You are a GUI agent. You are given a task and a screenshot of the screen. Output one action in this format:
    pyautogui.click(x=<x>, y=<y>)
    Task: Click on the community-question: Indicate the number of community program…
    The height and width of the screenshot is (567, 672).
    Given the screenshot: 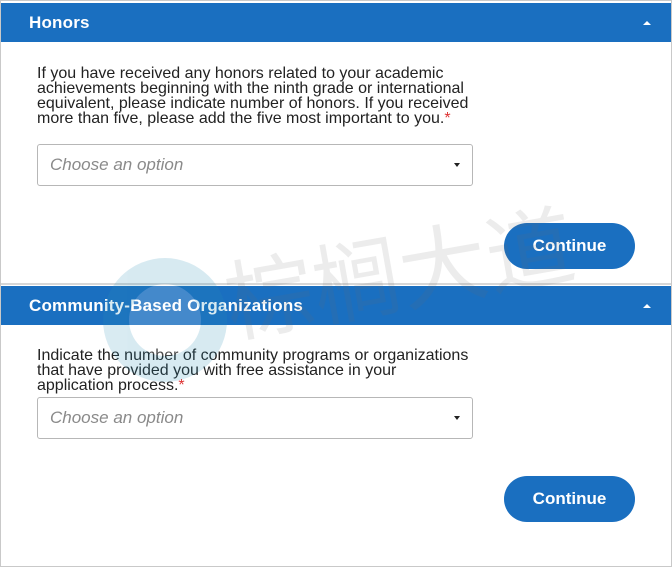 What is the action you would take?
    pyautogui.click(x=257, y=370)
    